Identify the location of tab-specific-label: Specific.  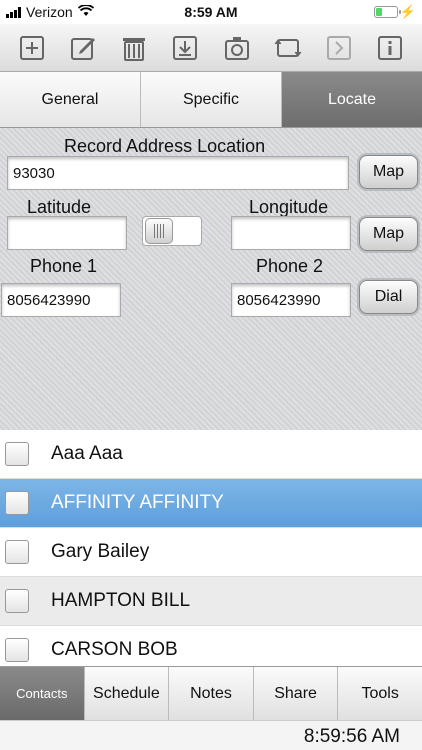
(211, 99).